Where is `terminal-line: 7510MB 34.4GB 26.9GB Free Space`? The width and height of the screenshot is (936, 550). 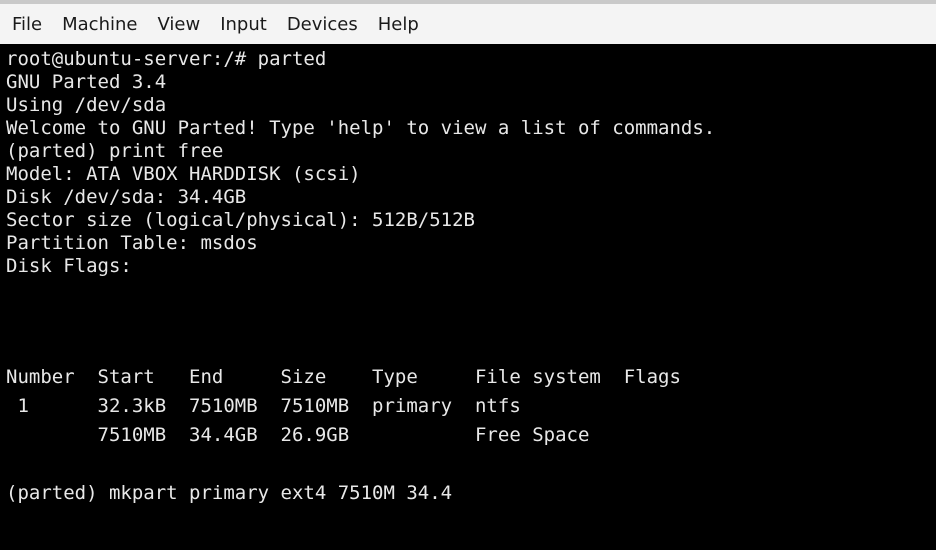 terminal-line: 7510MB 34.4GB 26.9GB Free Space is located at coordinates (298, 435).